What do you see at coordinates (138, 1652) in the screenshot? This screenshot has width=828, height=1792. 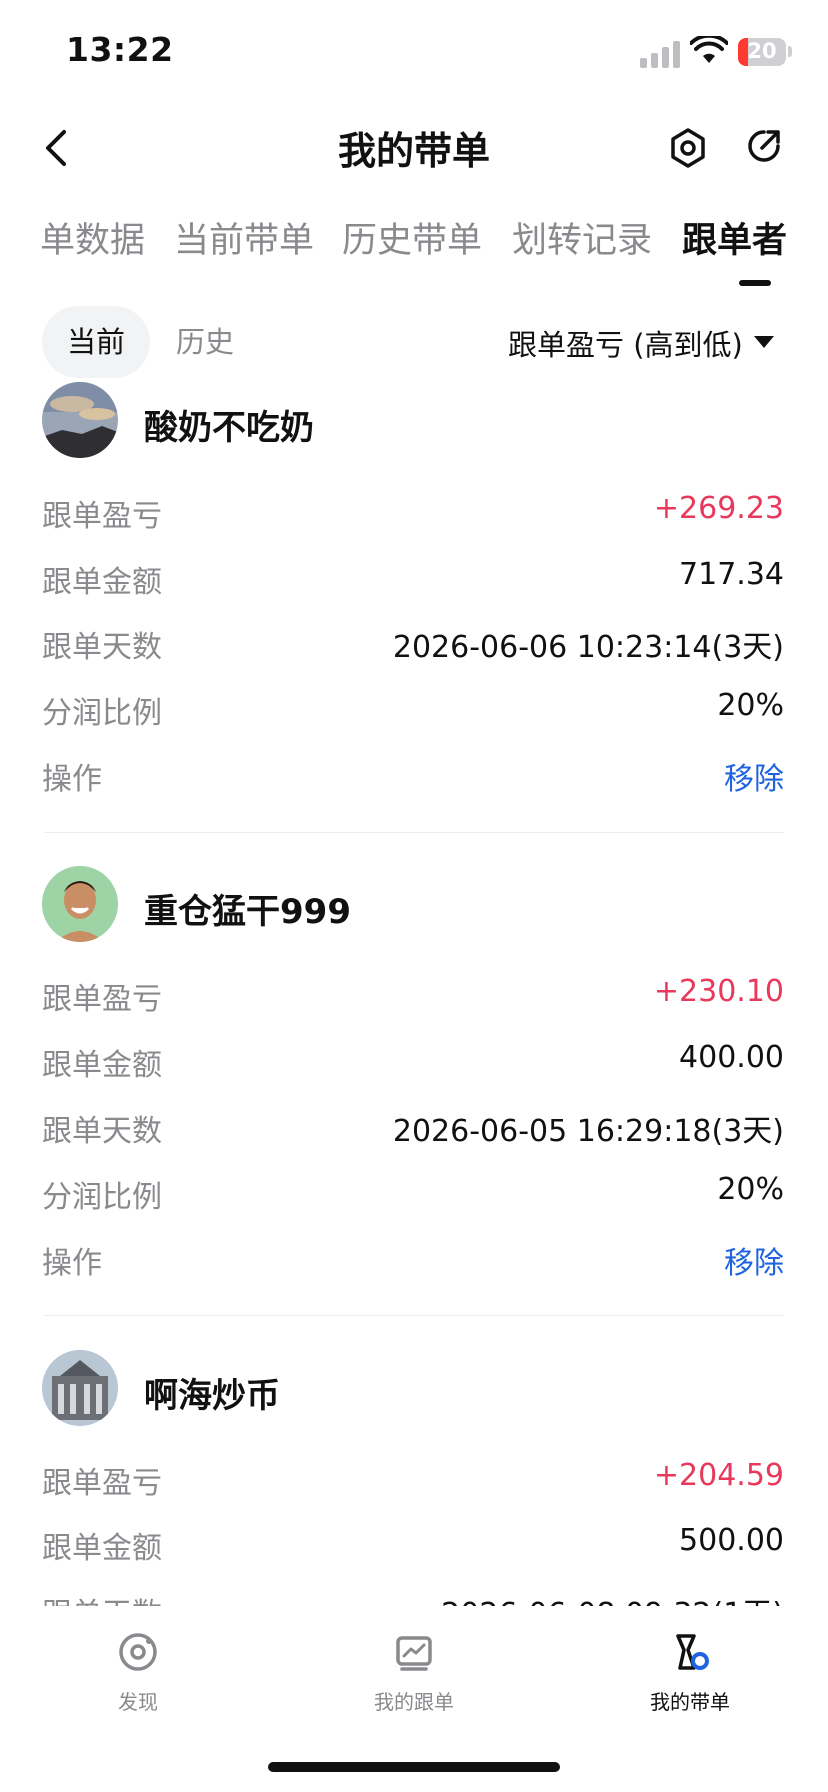 I see `discover-icon` at bounding box center [138, 1652].